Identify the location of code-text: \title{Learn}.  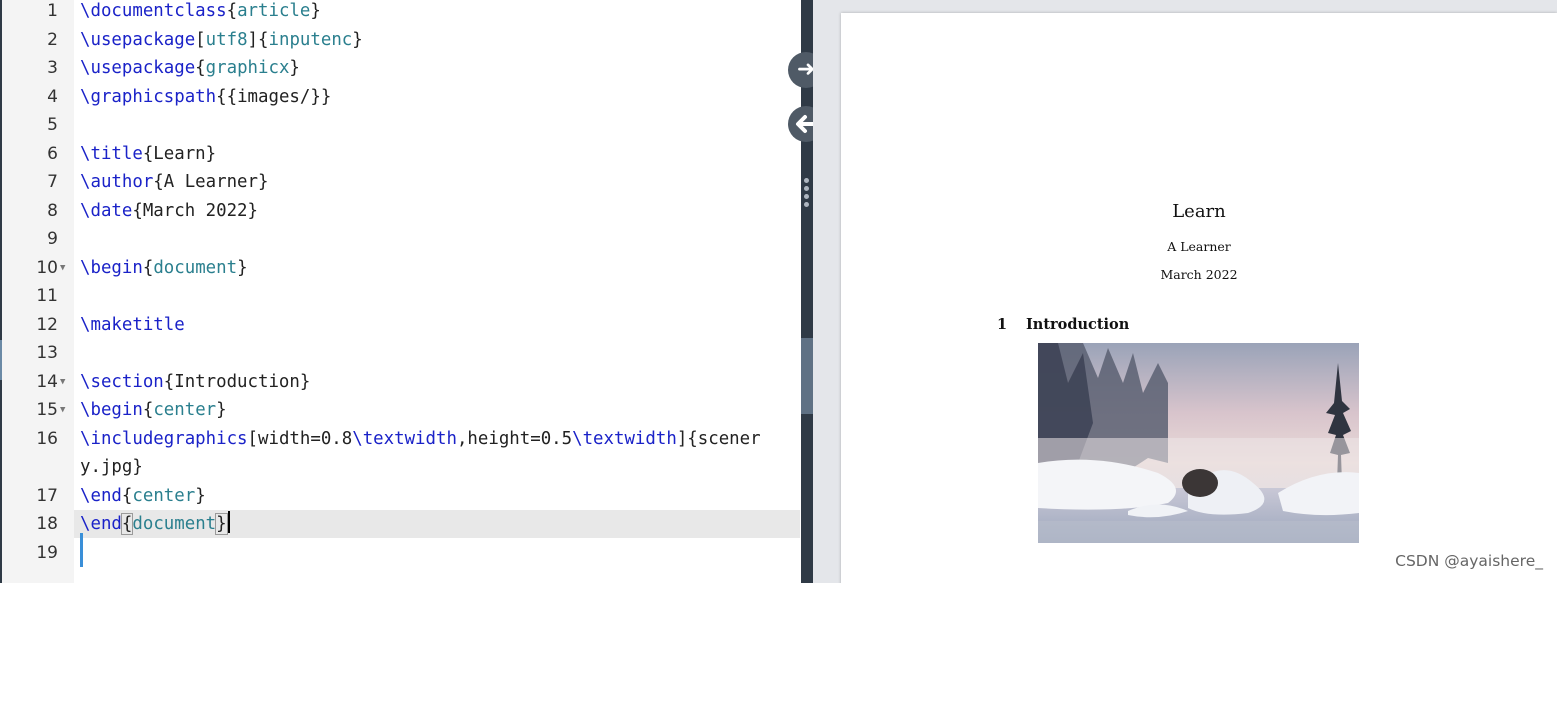
(148, 154).